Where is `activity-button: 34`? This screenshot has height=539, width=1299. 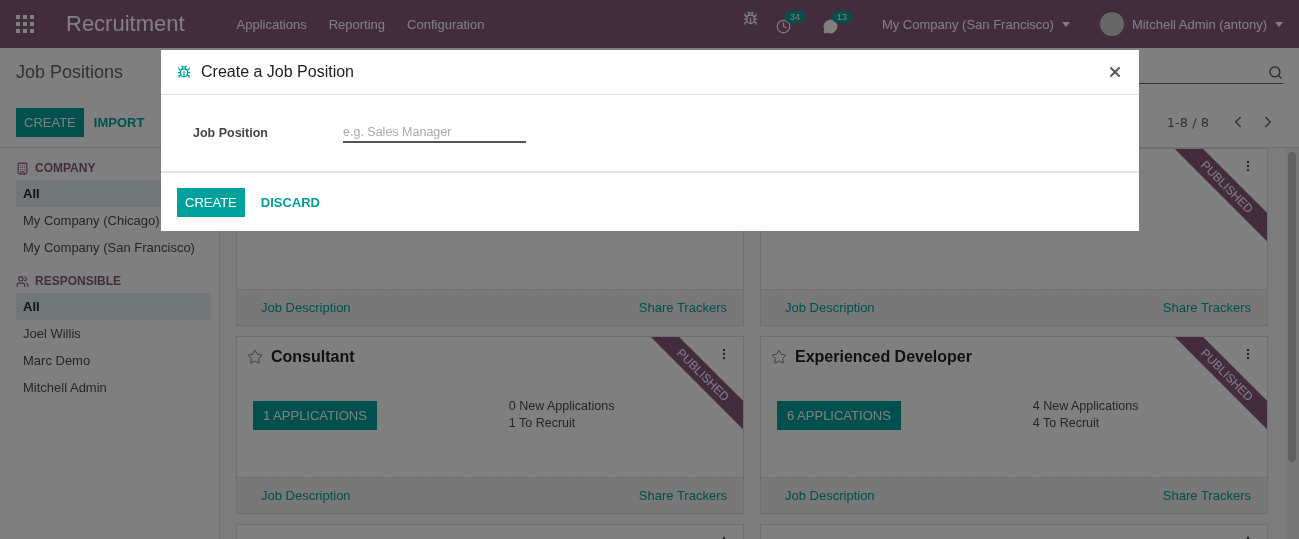 activity-button: 34 is located at coordinates (790, 24).